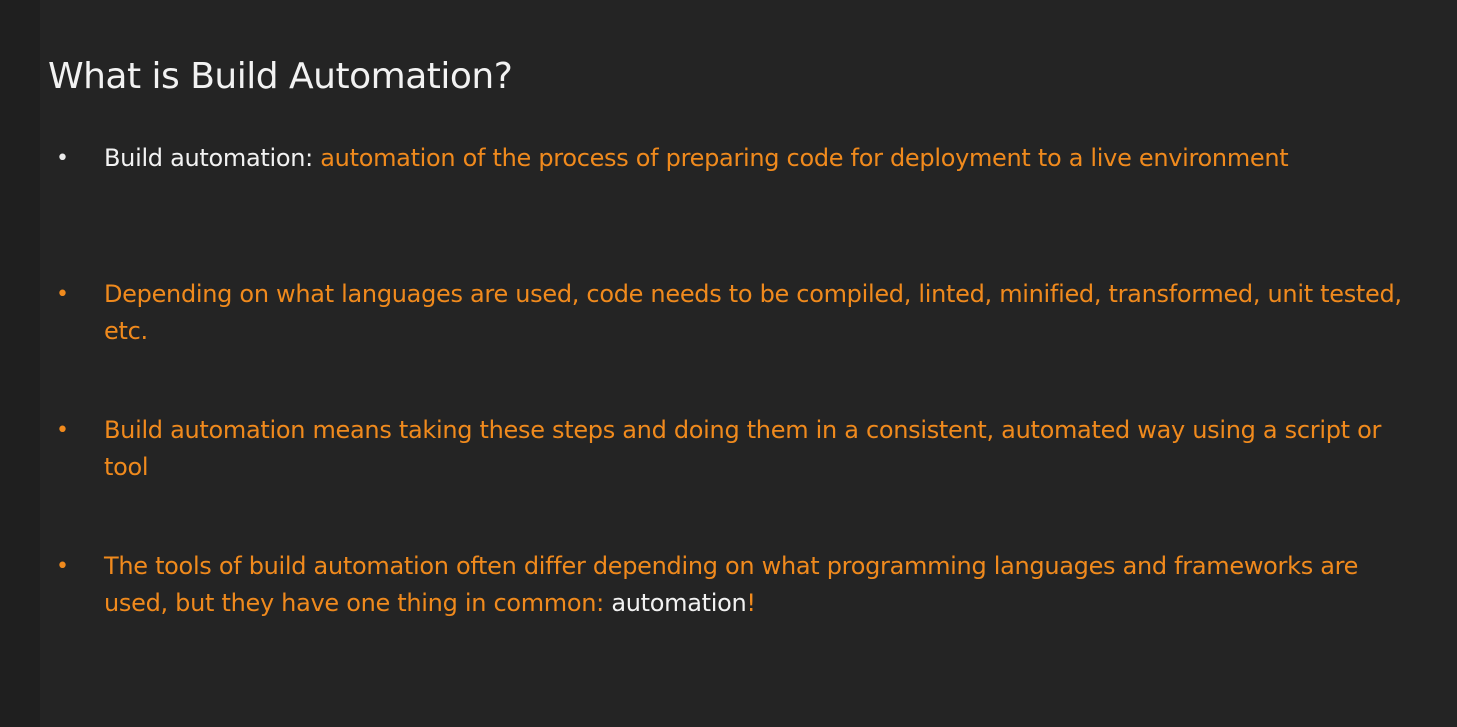 The height and width of the screenshot is (727, 1457). Describe the element at coordinates (280, 76) in the screenshot. I see `slide-title: What is Build Automation?` at that location.